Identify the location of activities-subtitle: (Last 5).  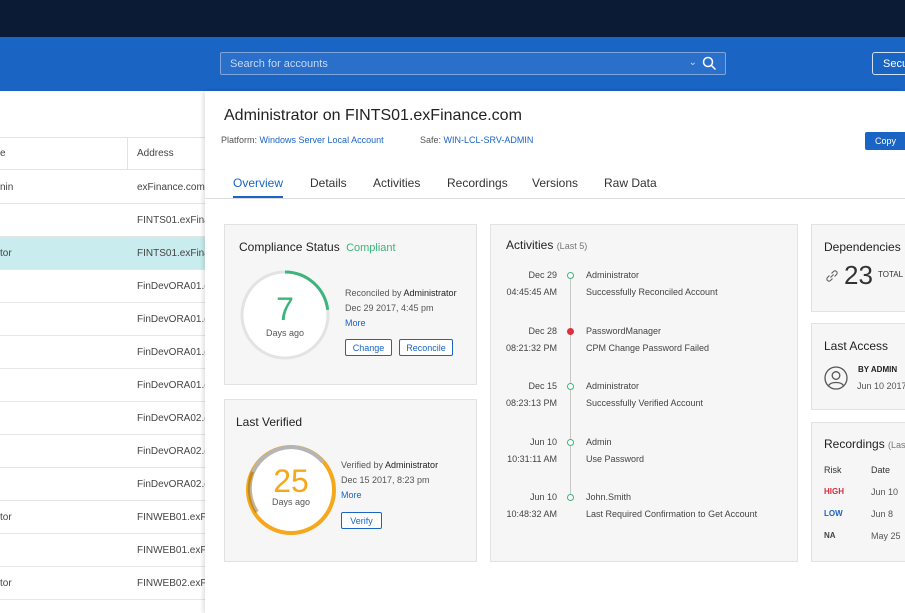
(572, 246).